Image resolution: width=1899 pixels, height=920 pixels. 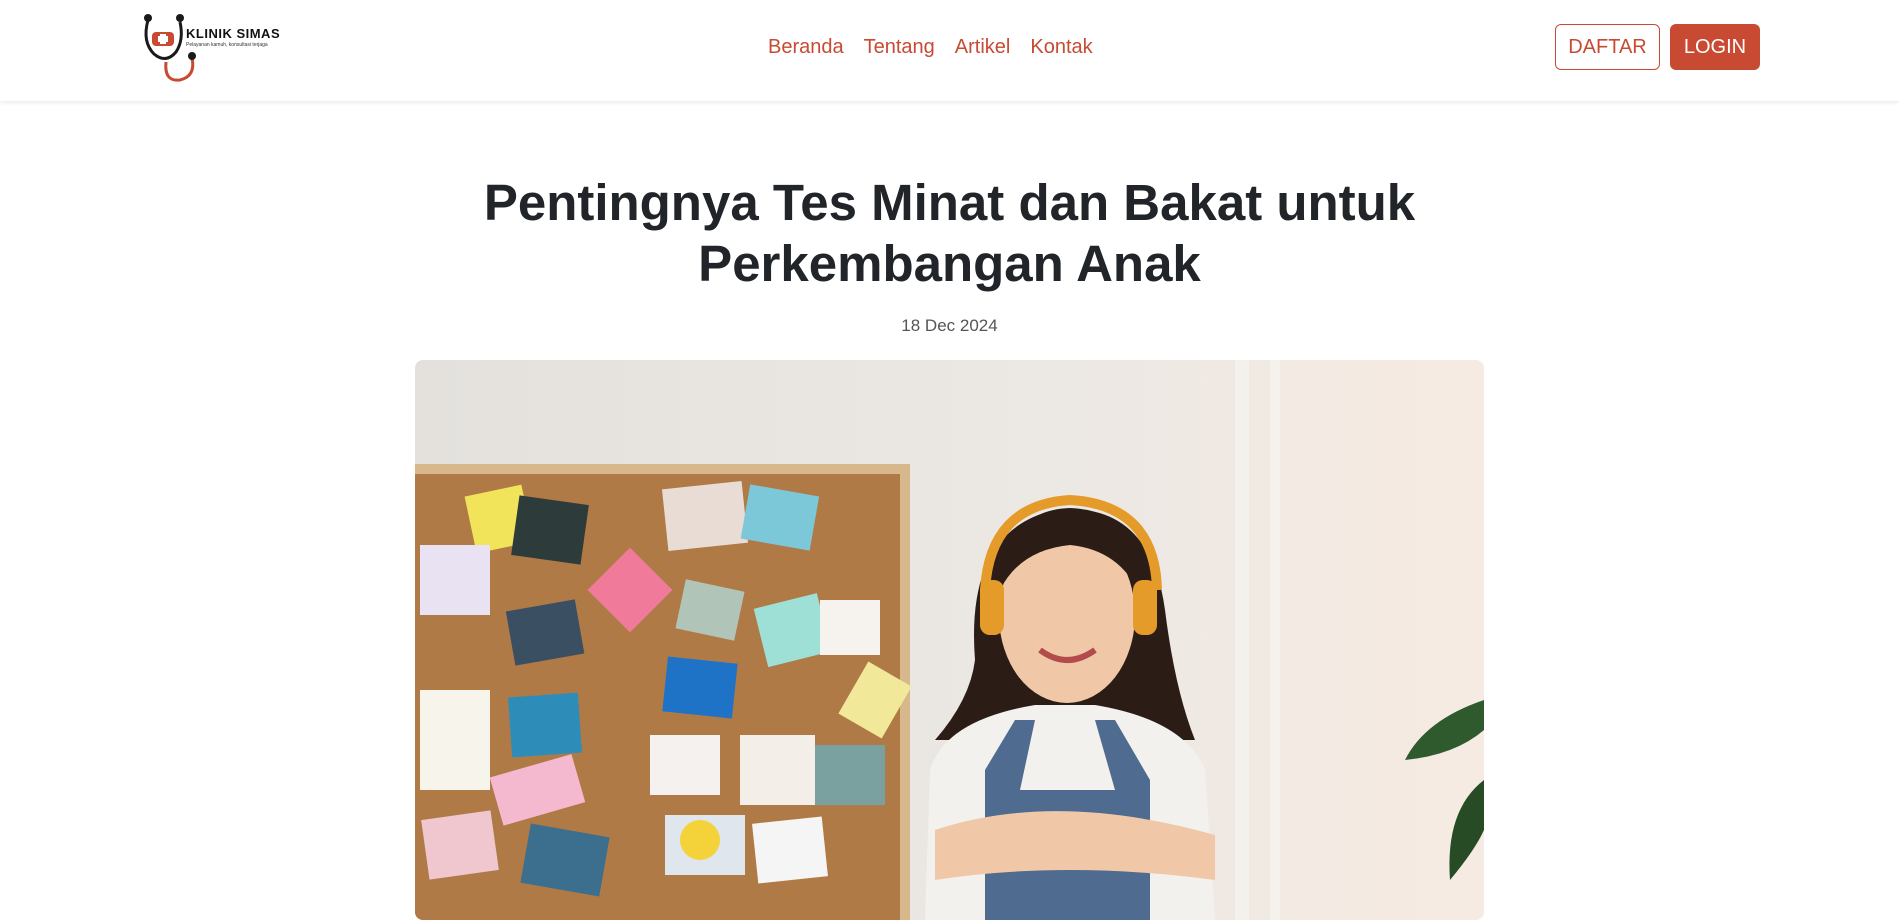 I want to click on login-button: LOGIN, so click(x=1715, y=47).